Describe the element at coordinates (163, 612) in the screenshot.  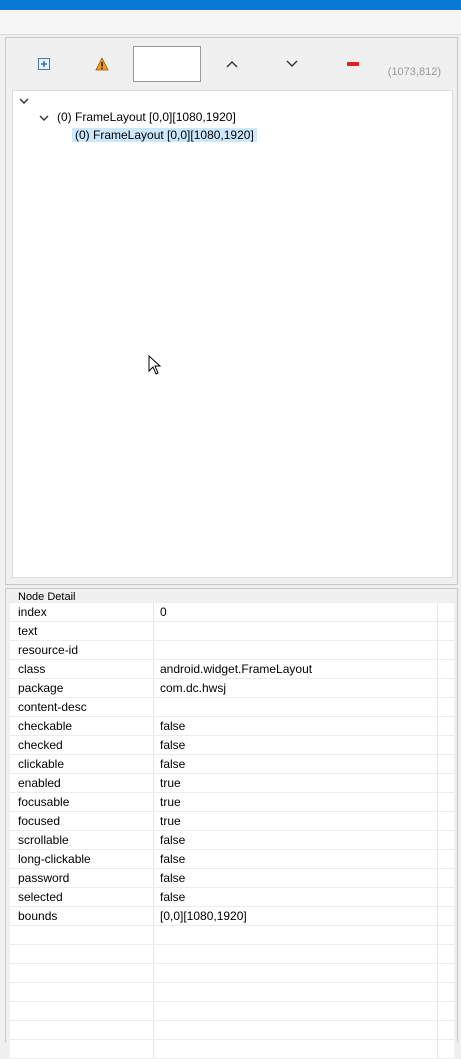
I see `property-value: 0` at that location.